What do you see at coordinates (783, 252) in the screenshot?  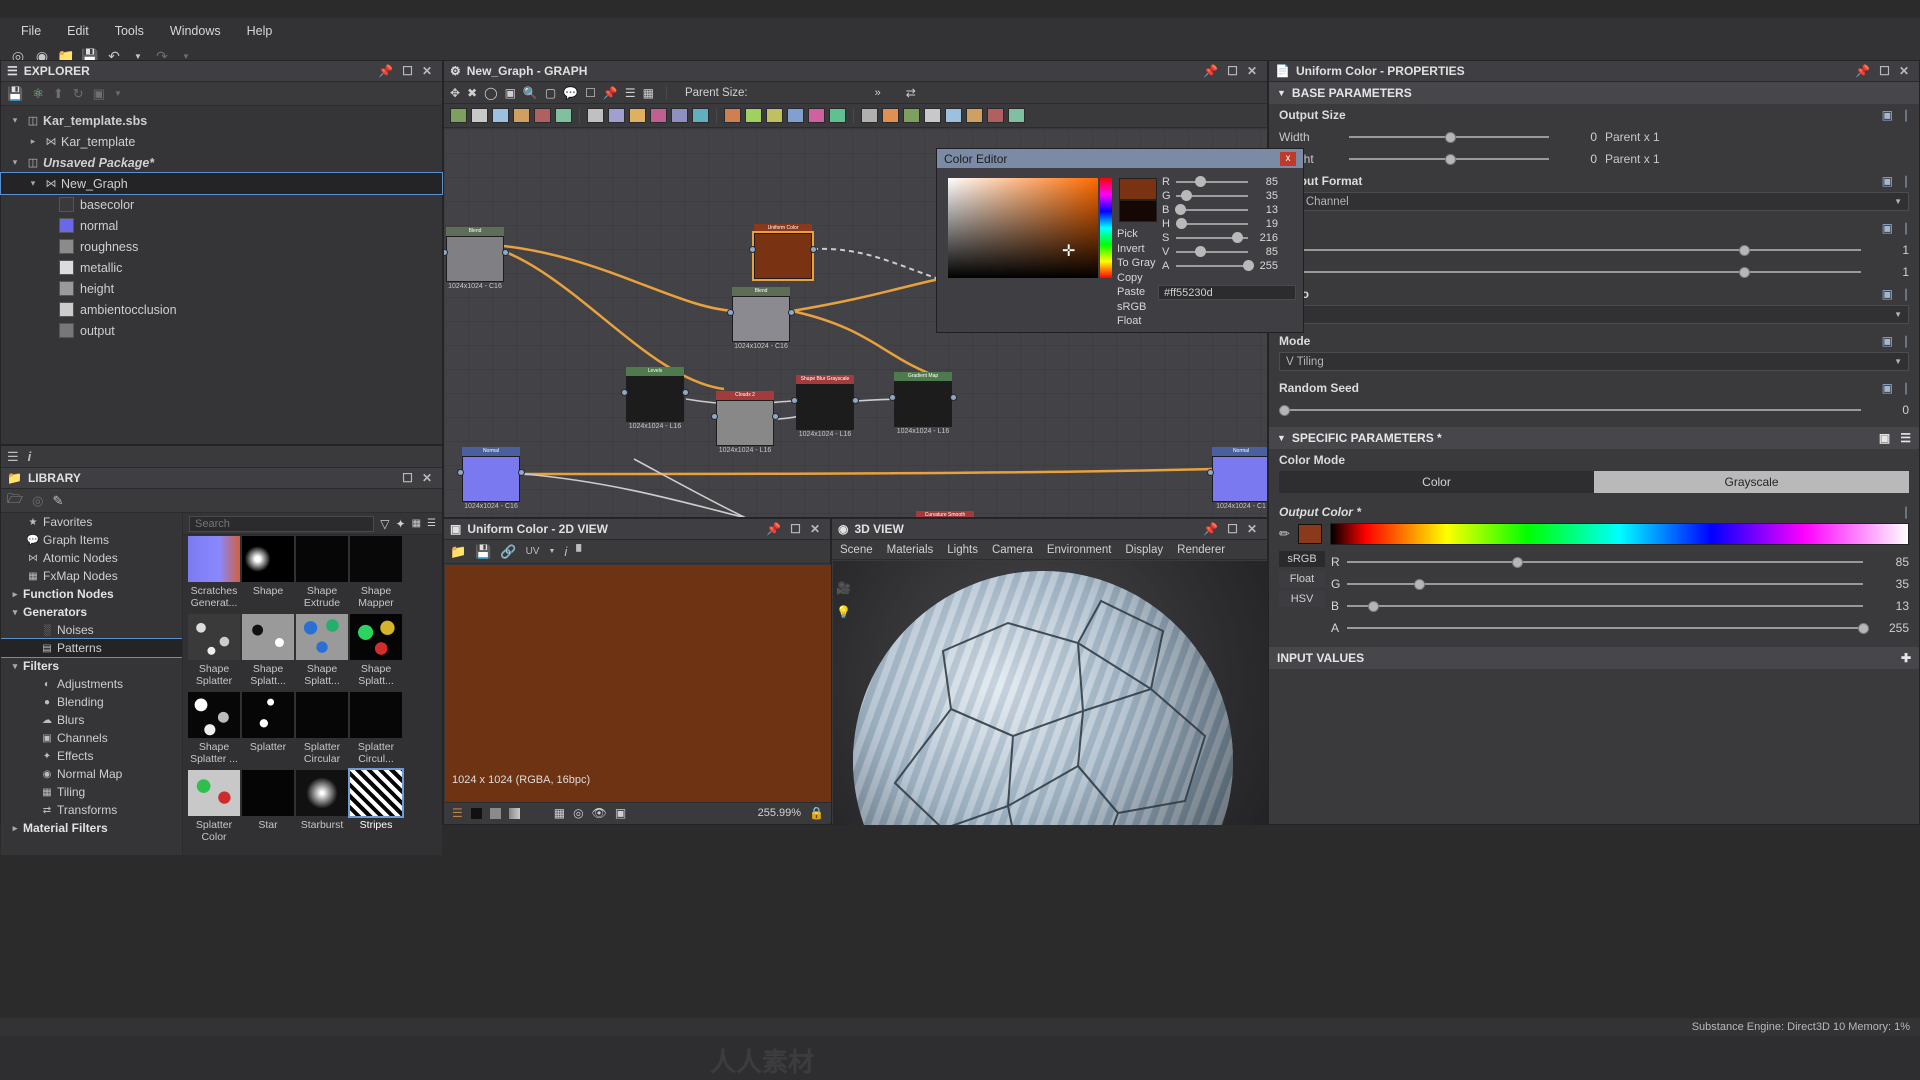 I see `graph-node: Uniform Color` at bounding box center [783, 252].